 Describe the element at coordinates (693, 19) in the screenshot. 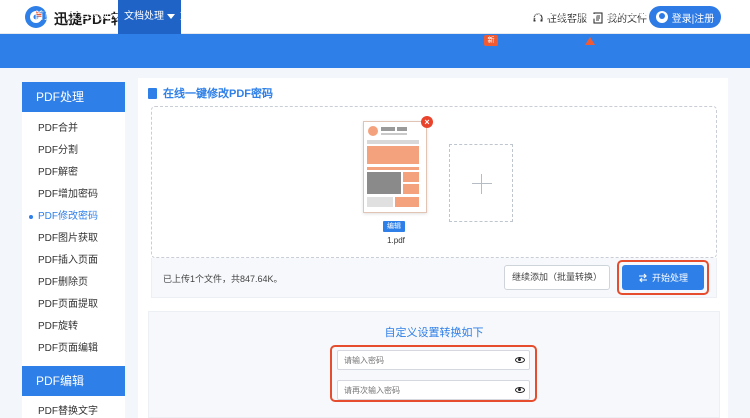

I see `login-register-label: 登录|注册` at that location.